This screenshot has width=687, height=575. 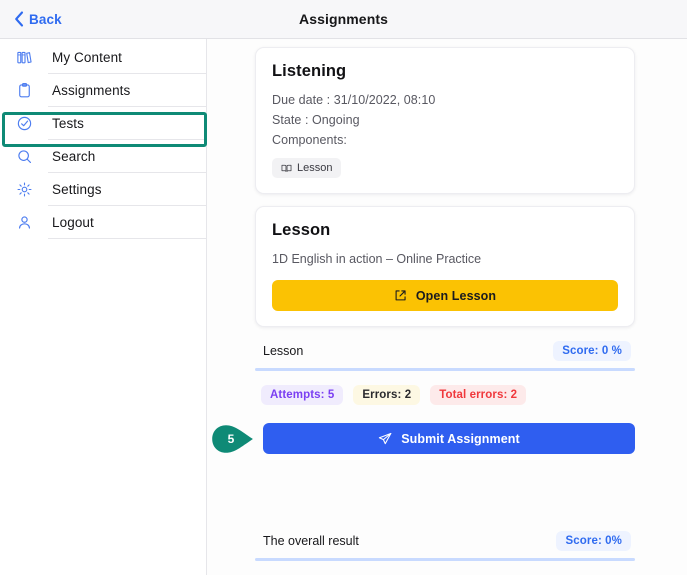 I want to click on assignment-due-date: Due date : 31/10/2022, 08:10, so click(x=354, y=100).